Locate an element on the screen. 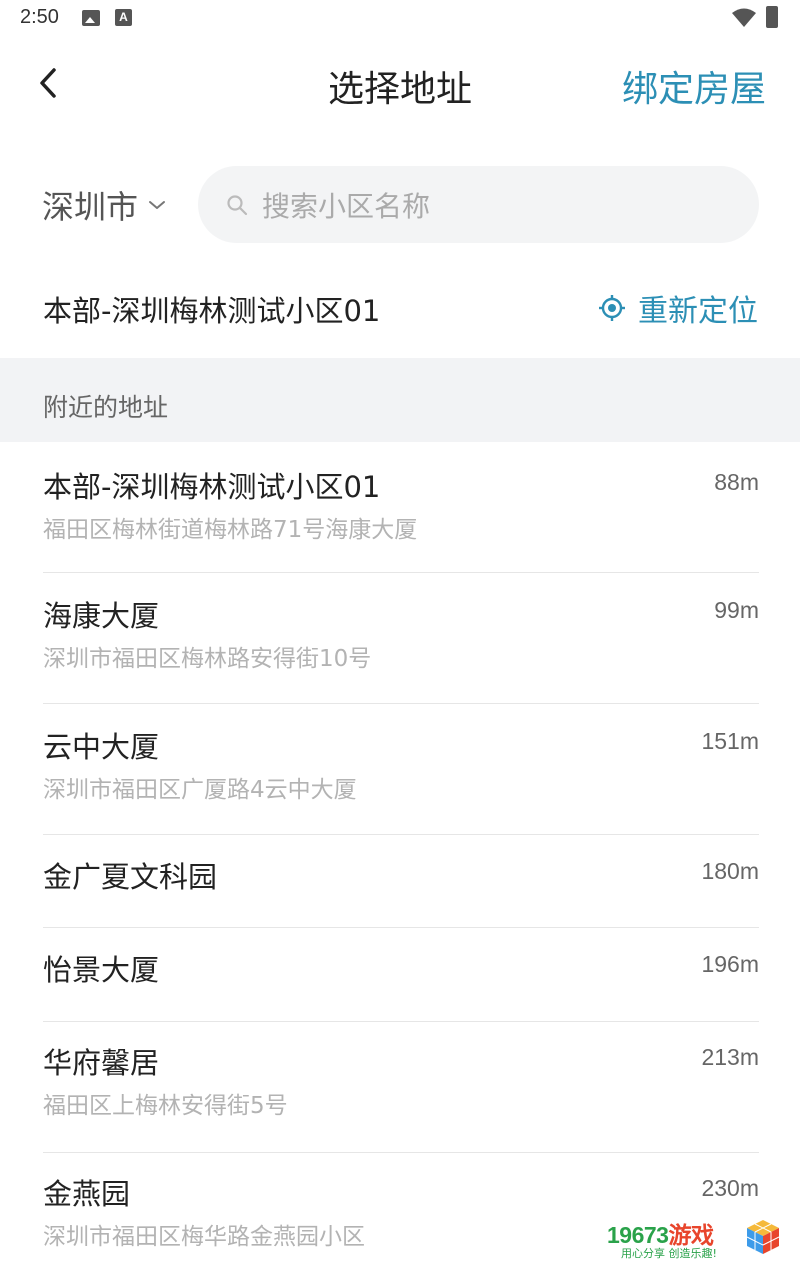 The width and height of the screenshot is (800, 1280). list-item: 本部-深圳梅林测试小区01 福田区梅林街道梅林路71号海康大厦 88m is located at coordinates (401, 507).